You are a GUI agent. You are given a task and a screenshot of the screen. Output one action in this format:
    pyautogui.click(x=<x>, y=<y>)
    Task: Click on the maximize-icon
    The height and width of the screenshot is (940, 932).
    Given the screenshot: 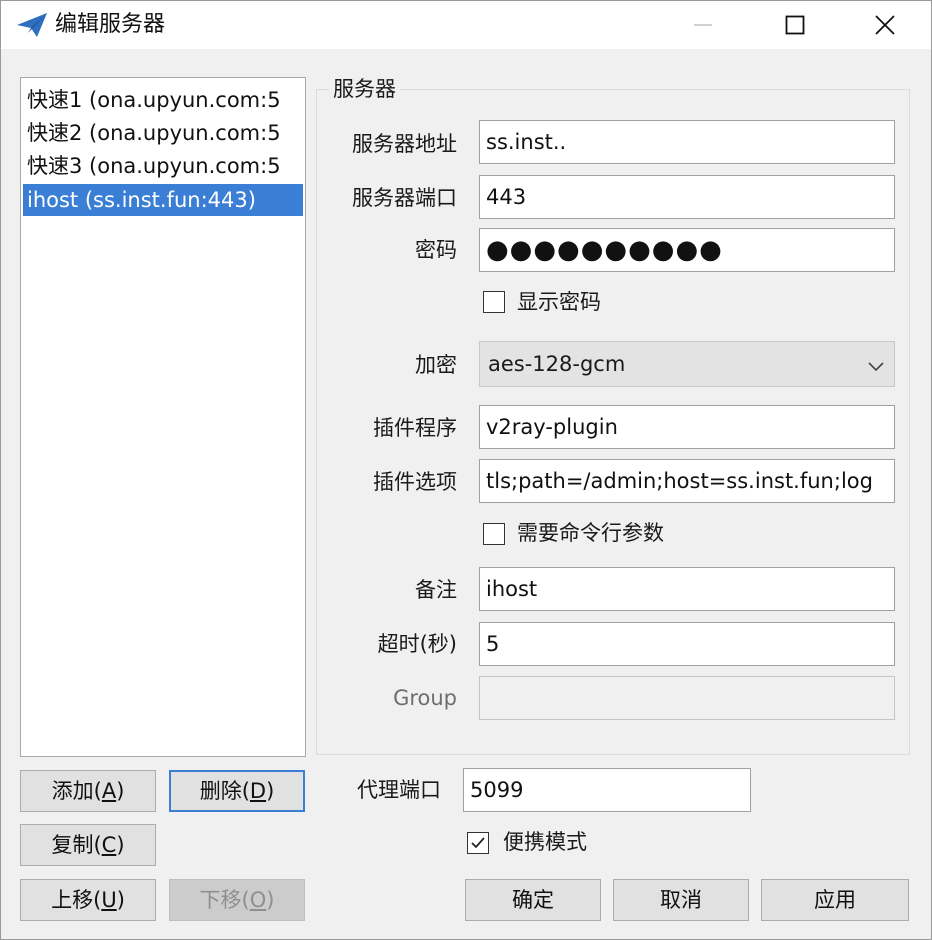 What is the action you would take?
    pyautogui.click(x=795, y=25)
    